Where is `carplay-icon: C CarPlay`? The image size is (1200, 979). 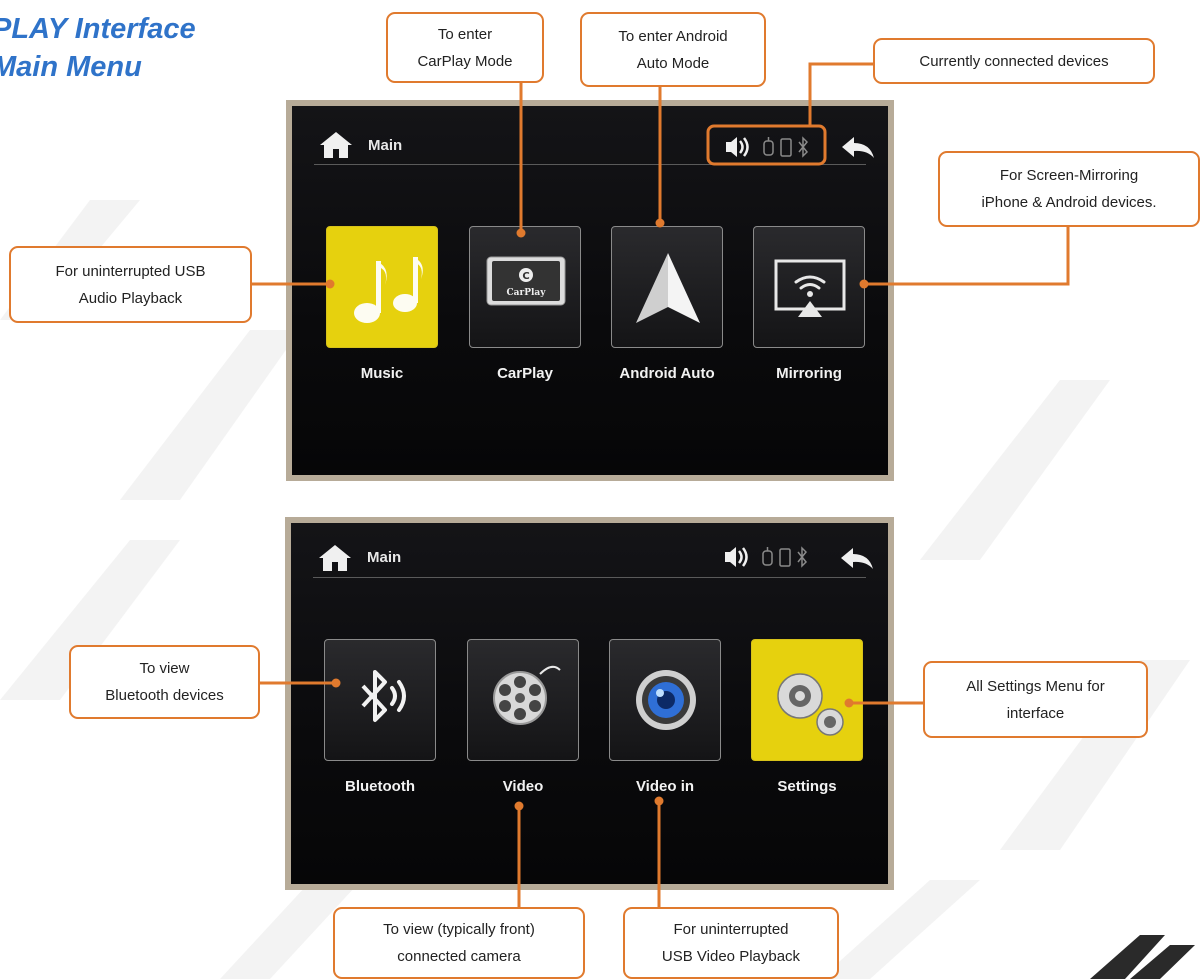
carplay-icon: C CarPlay is located at coordinates (526, 281).